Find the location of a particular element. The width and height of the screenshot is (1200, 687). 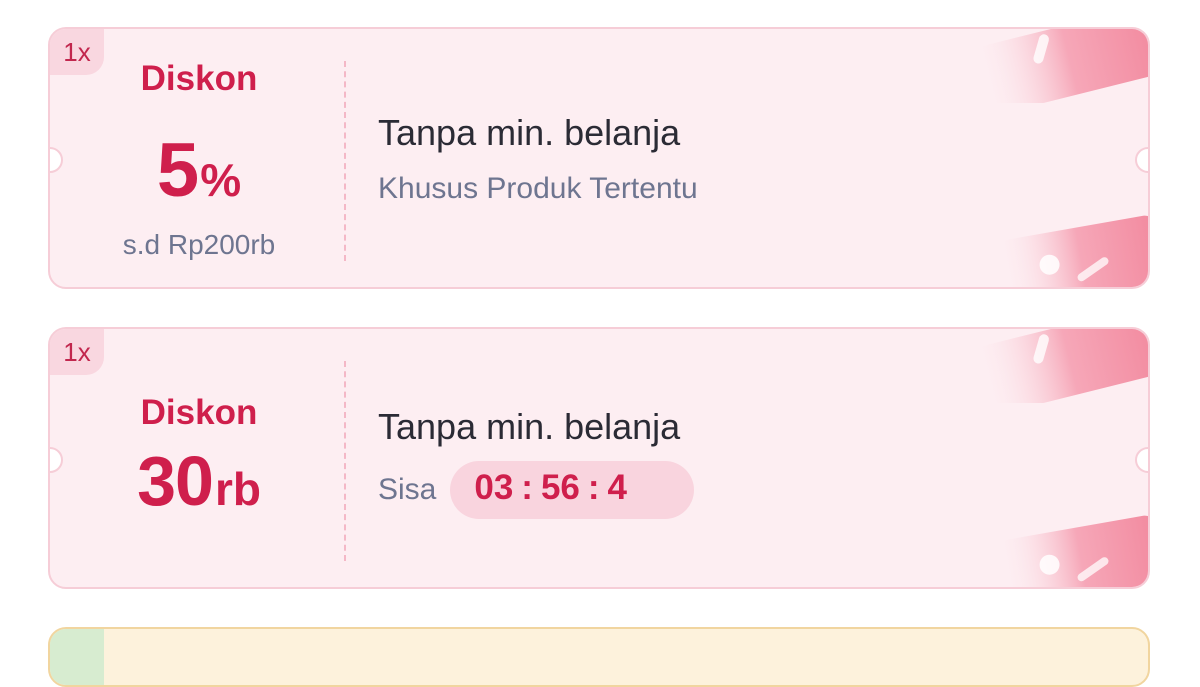

discount-amount: 5% is located at coordinates (199, 170).